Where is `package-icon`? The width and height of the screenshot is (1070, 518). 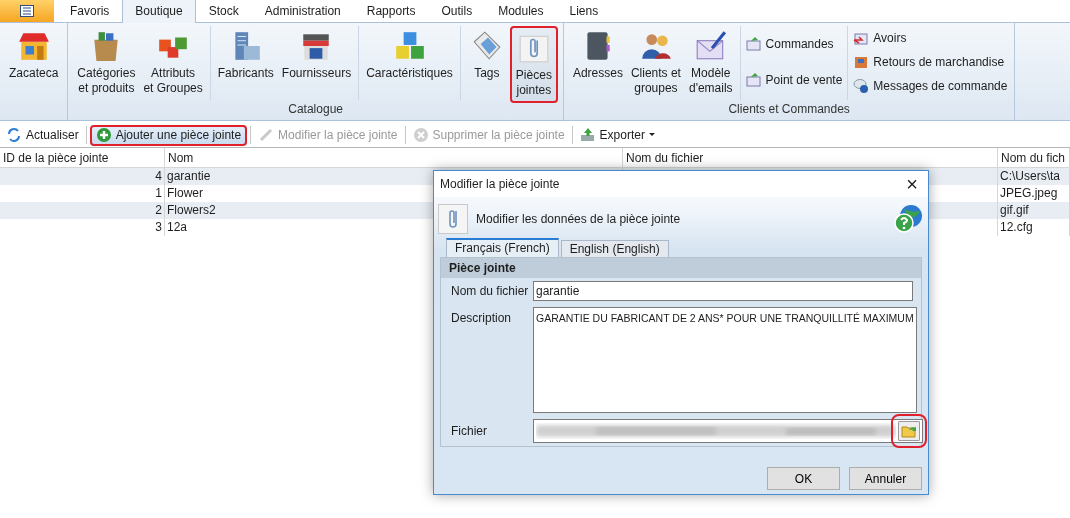 package-icon is located at coordinates (861, 62).